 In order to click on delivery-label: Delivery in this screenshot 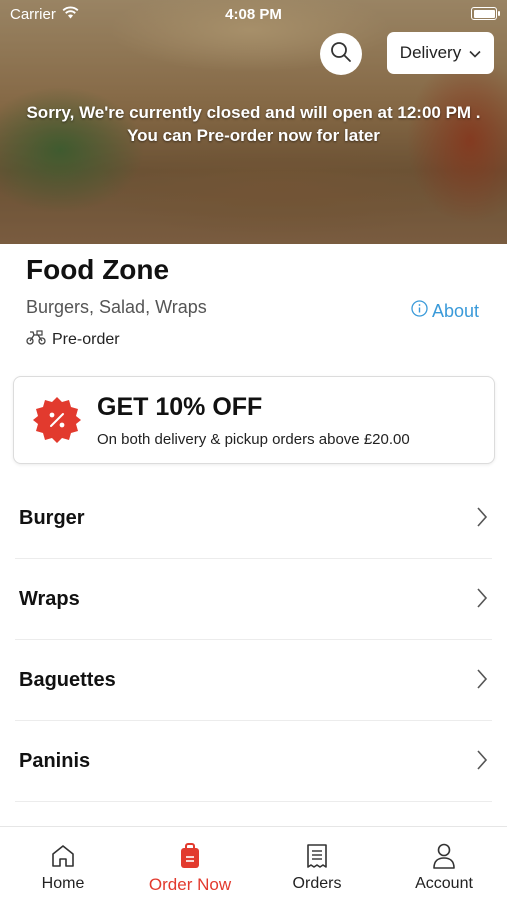, I will do `click(430, 52)`.